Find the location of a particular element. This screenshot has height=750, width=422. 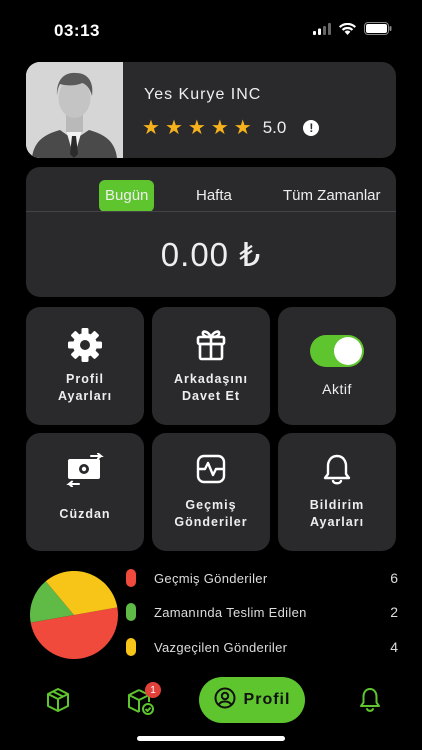

bell-icon is located at coordinates (337, 470).